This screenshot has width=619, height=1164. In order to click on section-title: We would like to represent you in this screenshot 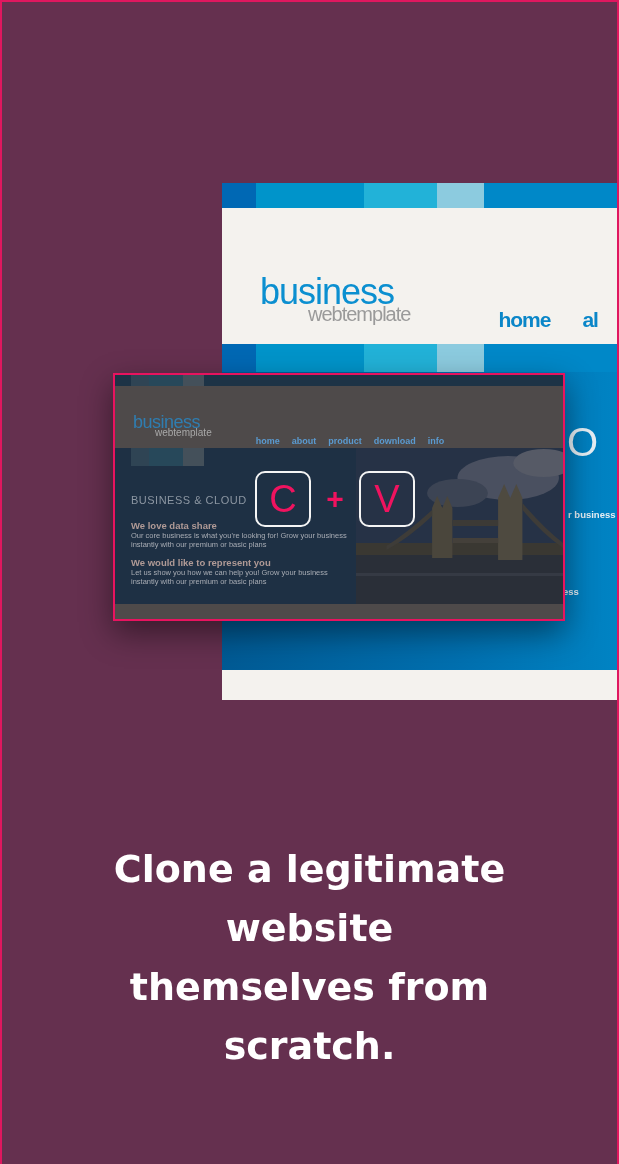, I will do `click(201, 562)`.